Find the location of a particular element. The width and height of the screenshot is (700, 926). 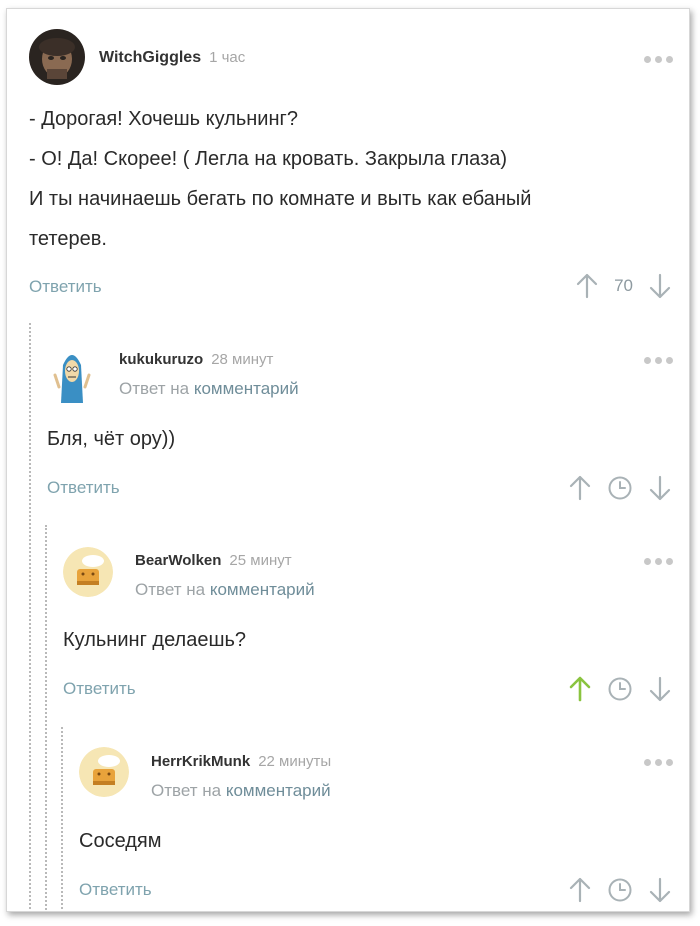

text-line: тетерев. is located at coordinates (68, 239).